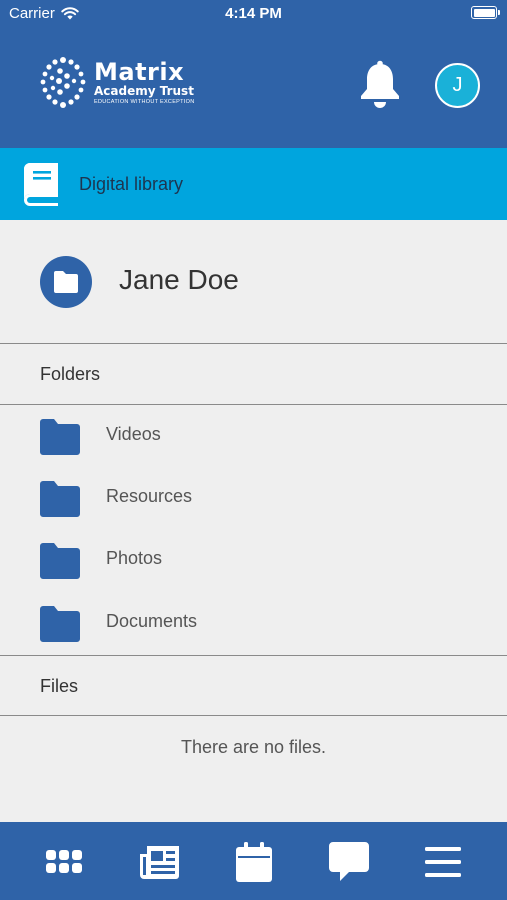 The height and width of the screenshot is (900, 507). What do you see at coordinates (133, 434) in the screenshot?
I see `folder-label: Videos` at bounding box center [133, 434].